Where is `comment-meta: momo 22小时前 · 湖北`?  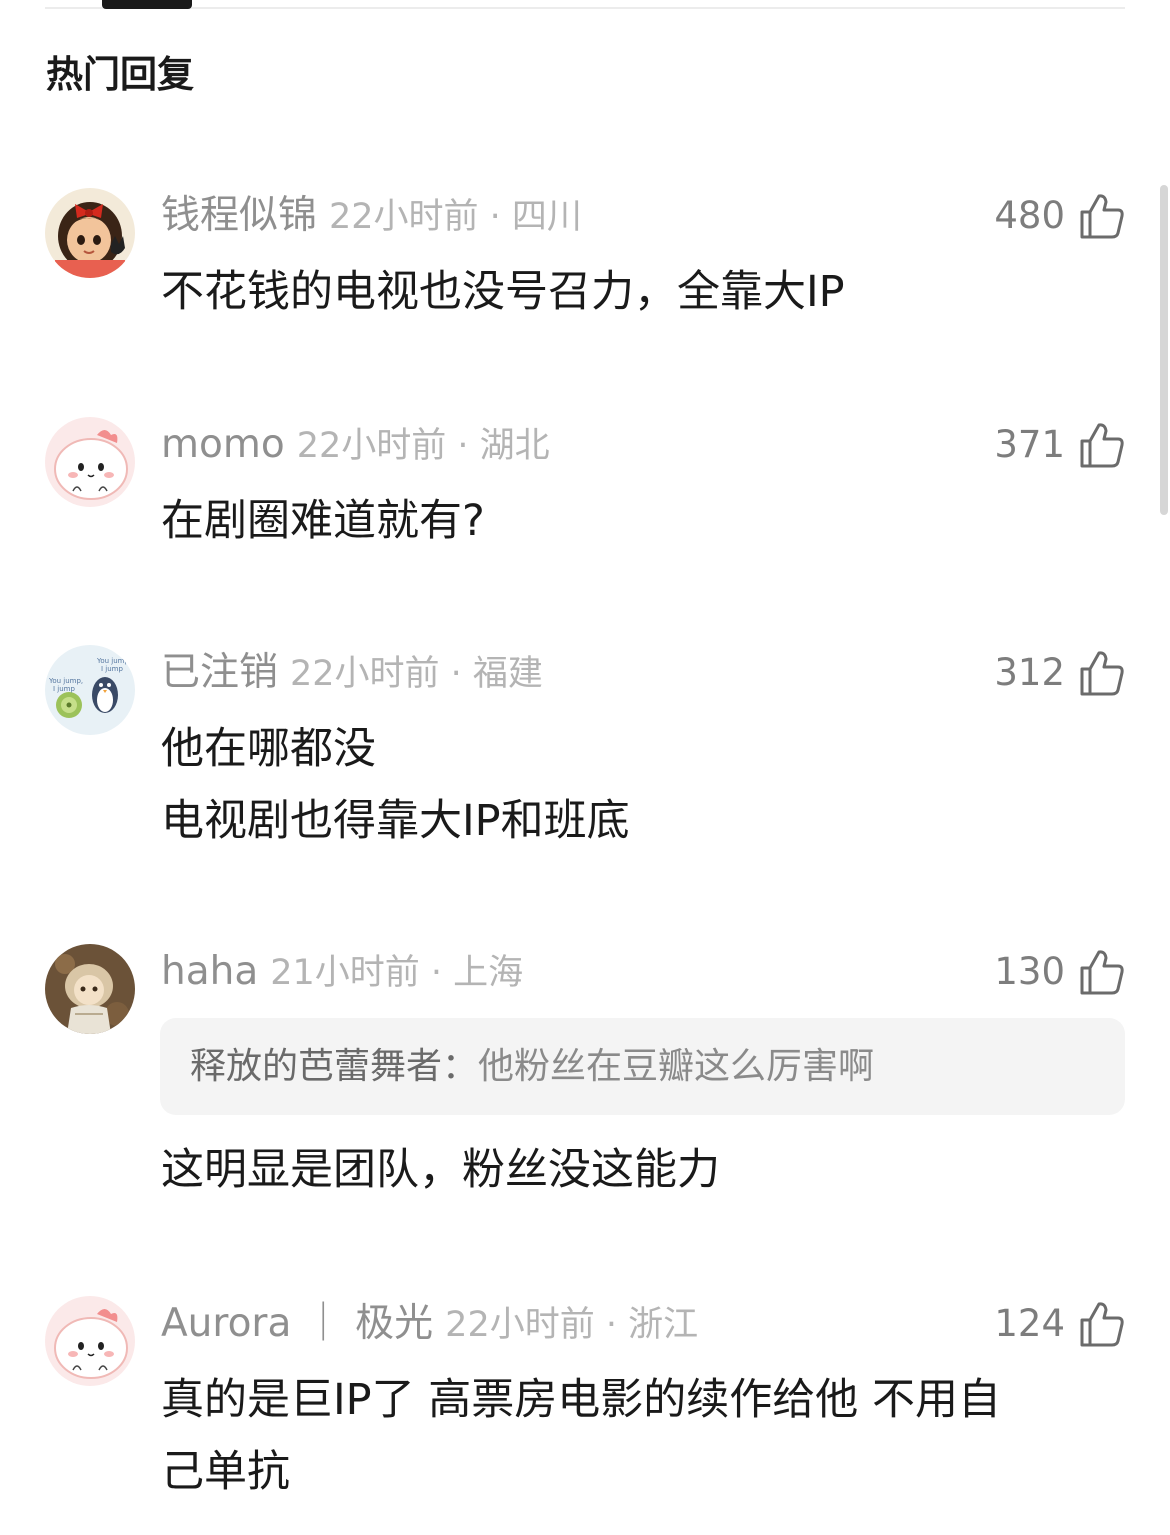 comment-meta: momo 22小时前 · 湖北 is located at coordinates (355, 445).